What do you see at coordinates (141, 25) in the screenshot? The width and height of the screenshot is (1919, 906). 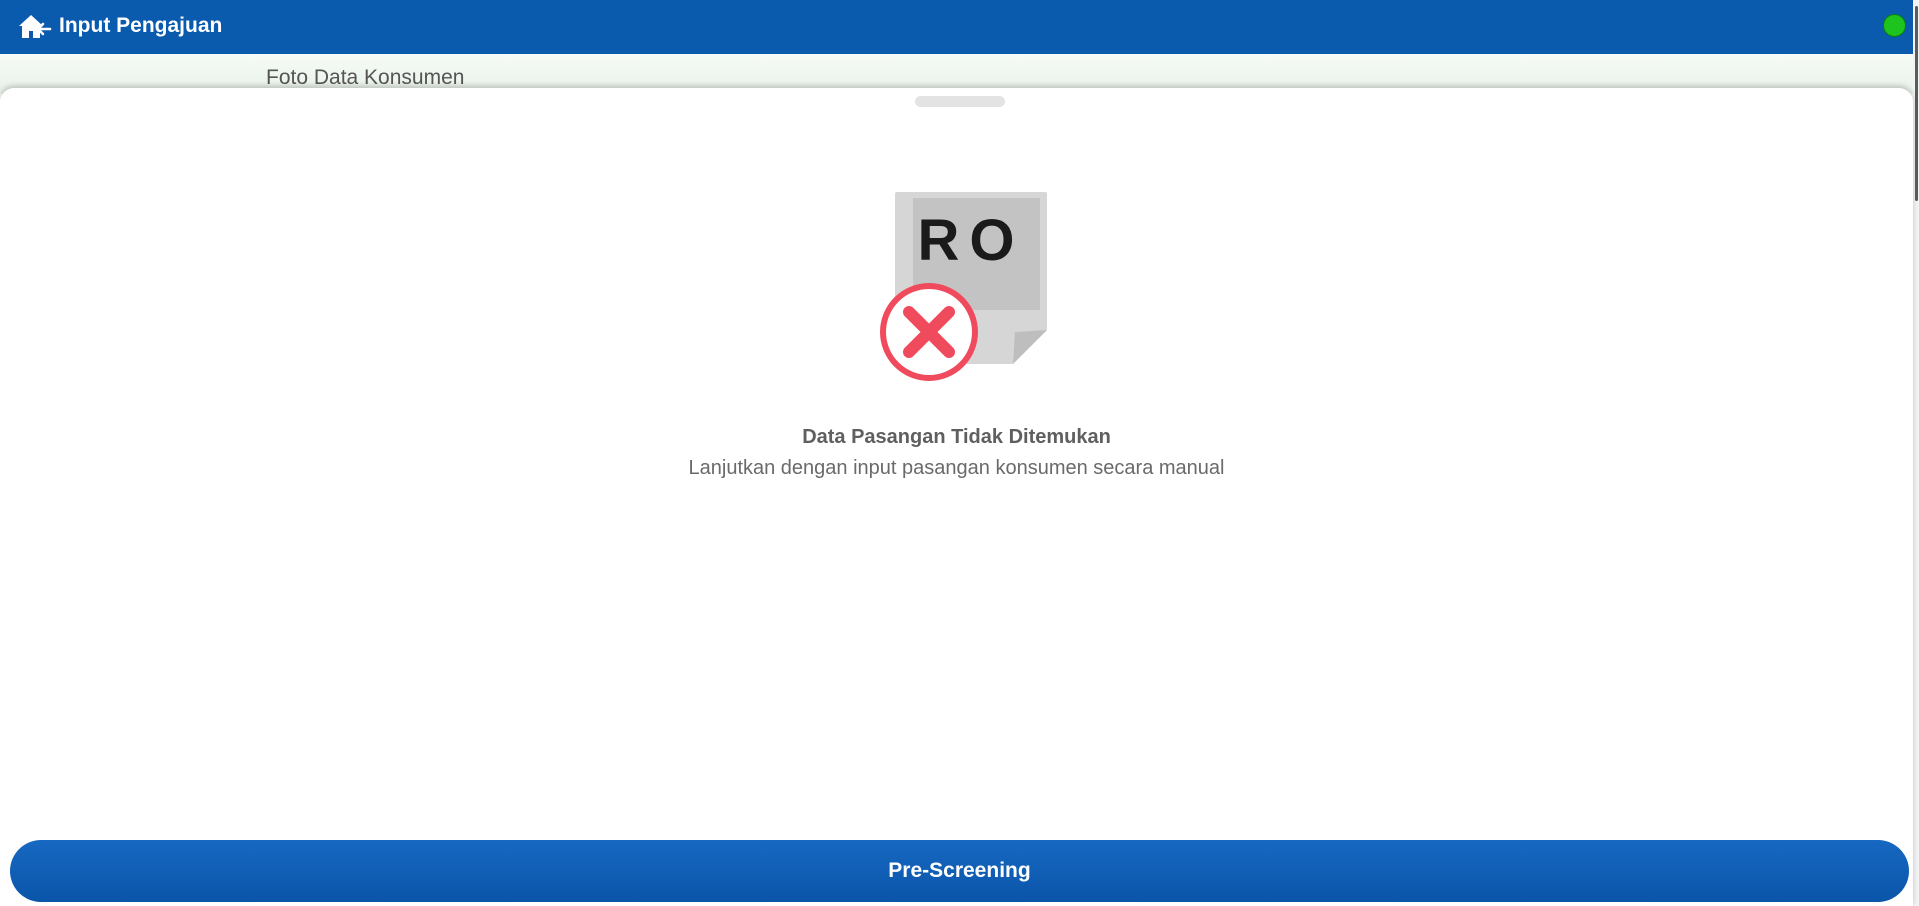 I see `page-title: Input Pengajuan` at bounding box center [141, 25].